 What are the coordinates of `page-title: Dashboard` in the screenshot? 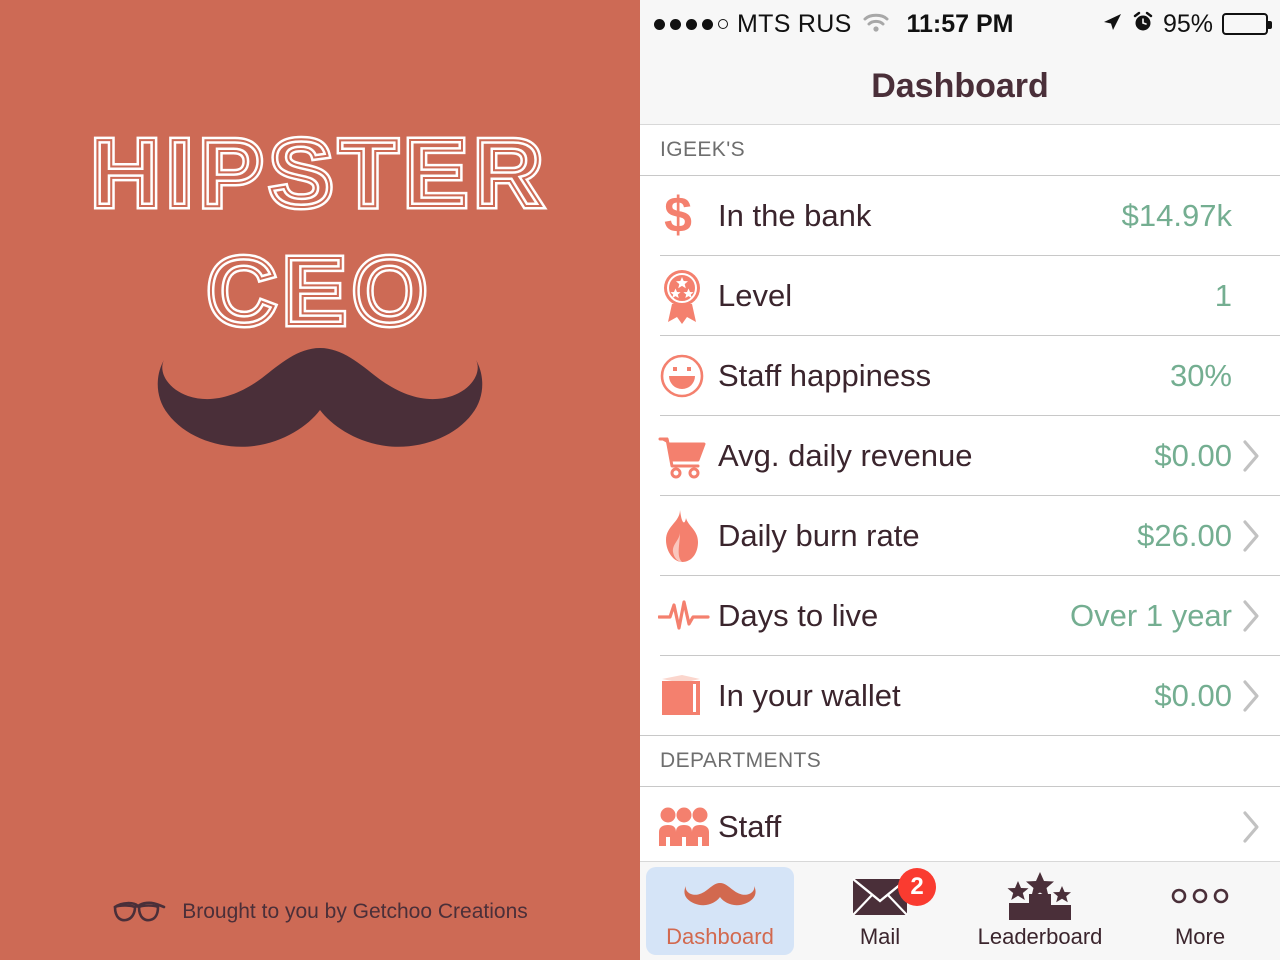 It's located at (960, 85).